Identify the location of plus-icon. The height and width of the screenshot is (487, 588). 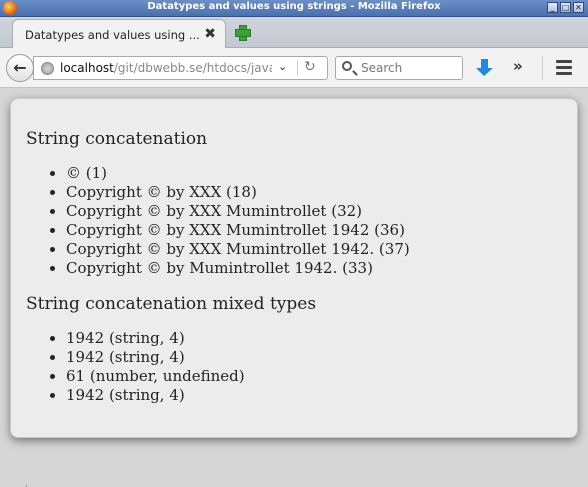
(242, 32).